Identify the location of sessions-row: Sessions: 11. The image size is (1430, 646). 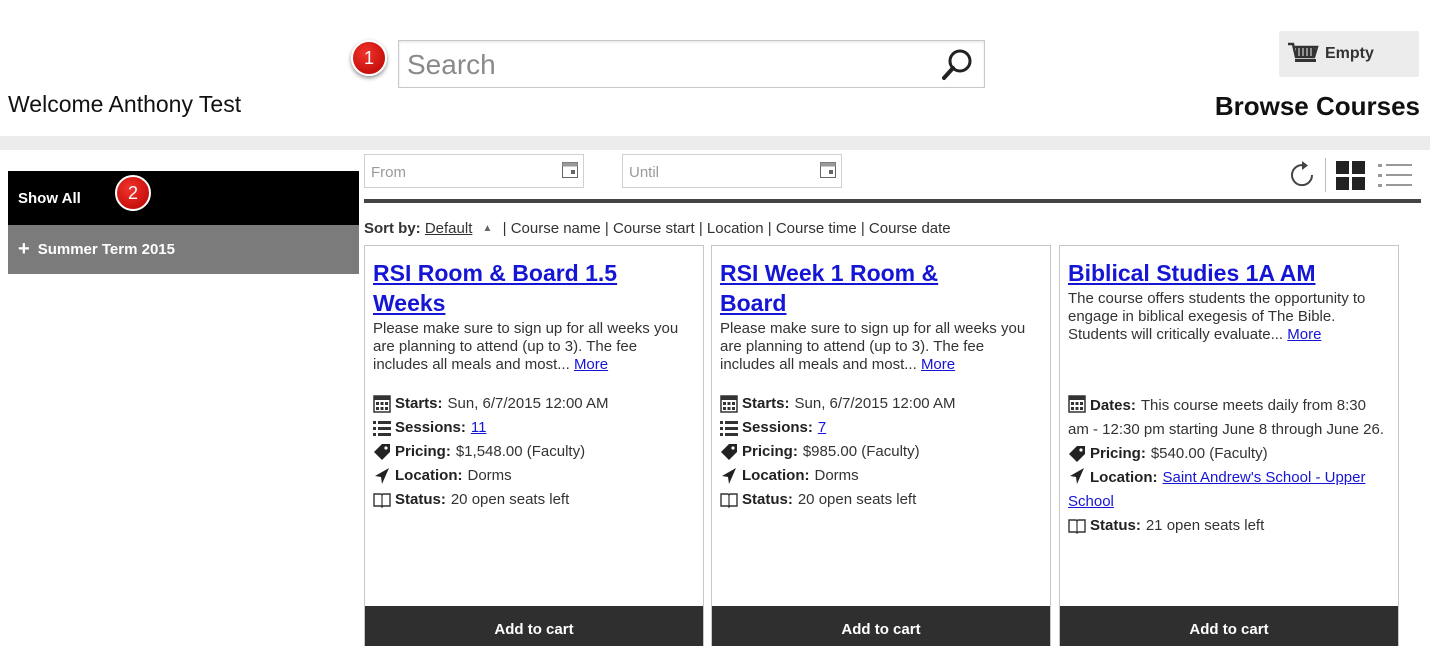
(534, 428).